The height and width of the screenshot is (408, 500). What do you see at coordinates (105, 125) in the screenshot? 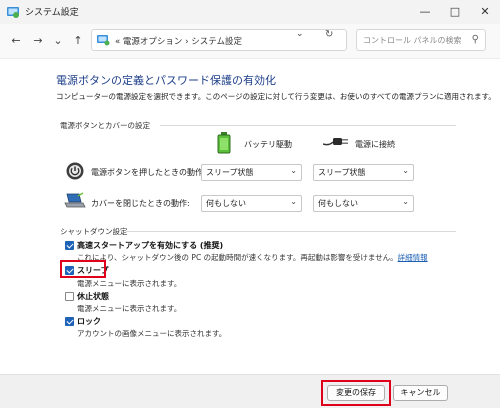
I see `power-section-label: 電源ボタンとカバーの設定` at bounding box center [105, 125].